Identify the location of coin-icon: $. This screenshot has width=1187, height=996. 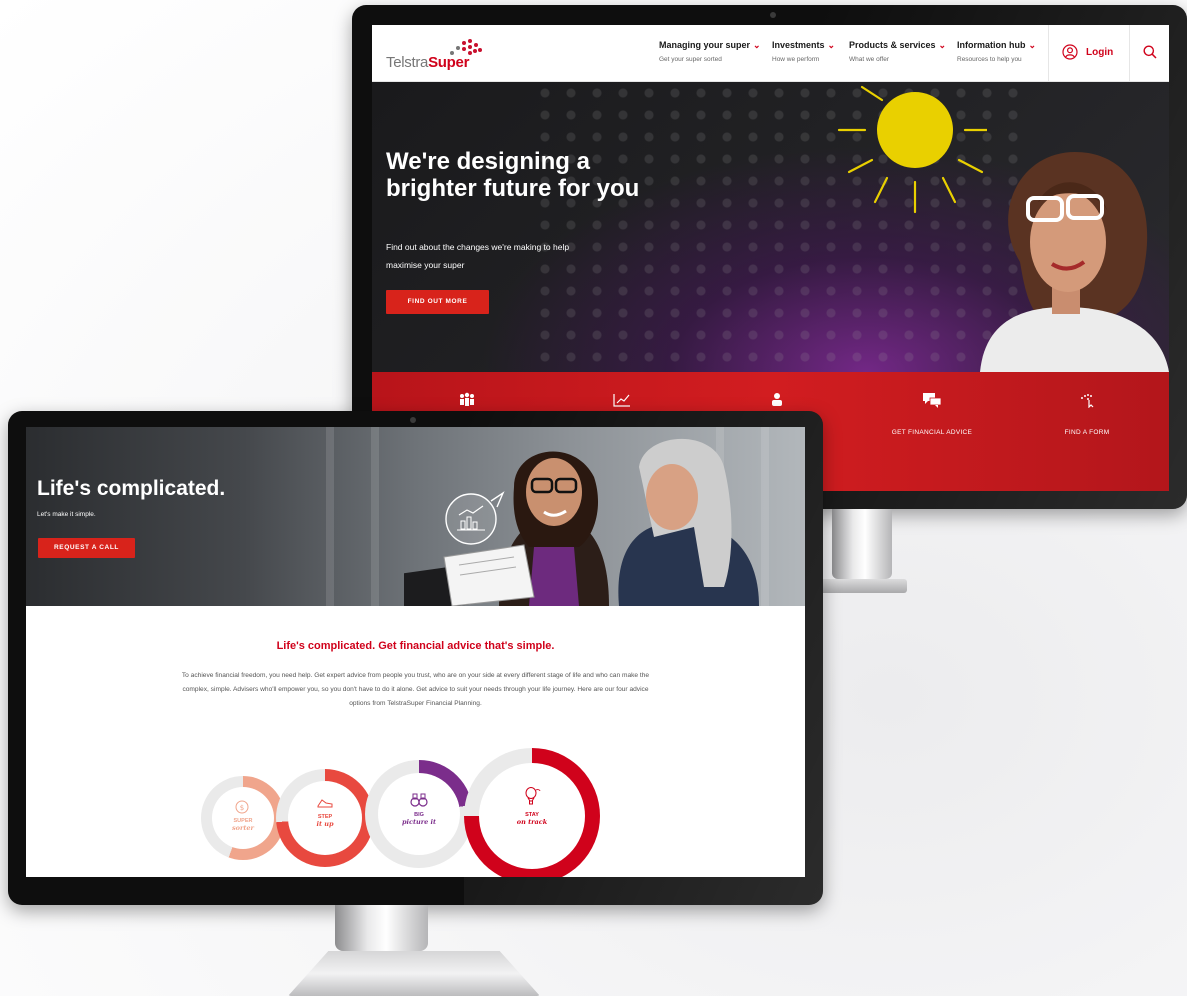
(242, 807).